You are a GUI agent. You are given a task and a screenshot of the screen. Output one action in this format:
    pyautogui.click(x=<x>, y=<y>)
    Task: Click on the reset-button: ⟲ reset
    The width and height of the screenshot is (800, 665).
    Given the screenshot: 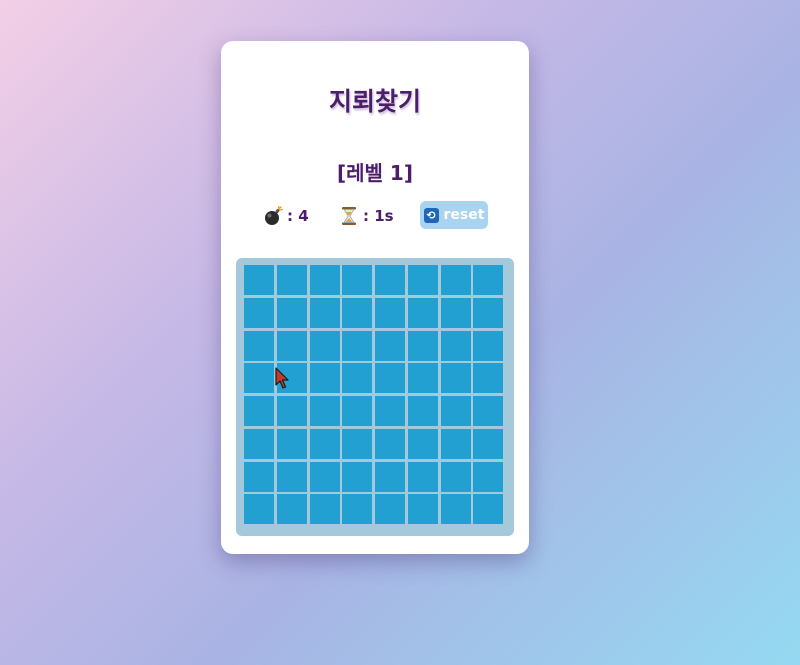 What is the action you would take?
    pyautogui.click(x=454, y=215)
    